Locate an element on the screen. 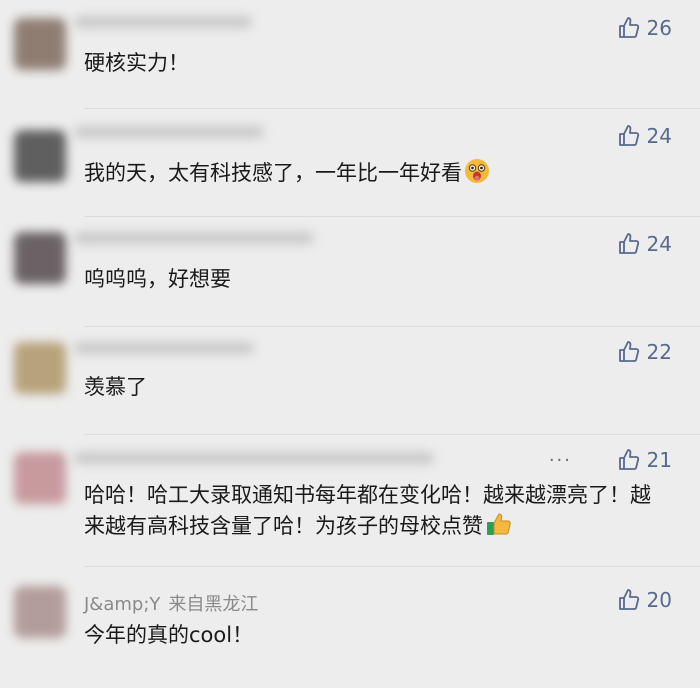  like-count: 20 is located at coordinates (659, 600).